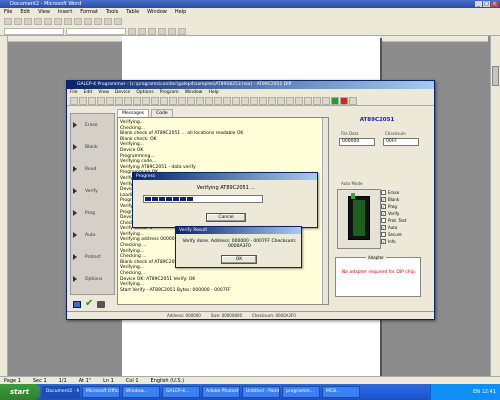  Describe the element at coordinates (8, 21) in the screenshot. I see `new-icon` at that location.